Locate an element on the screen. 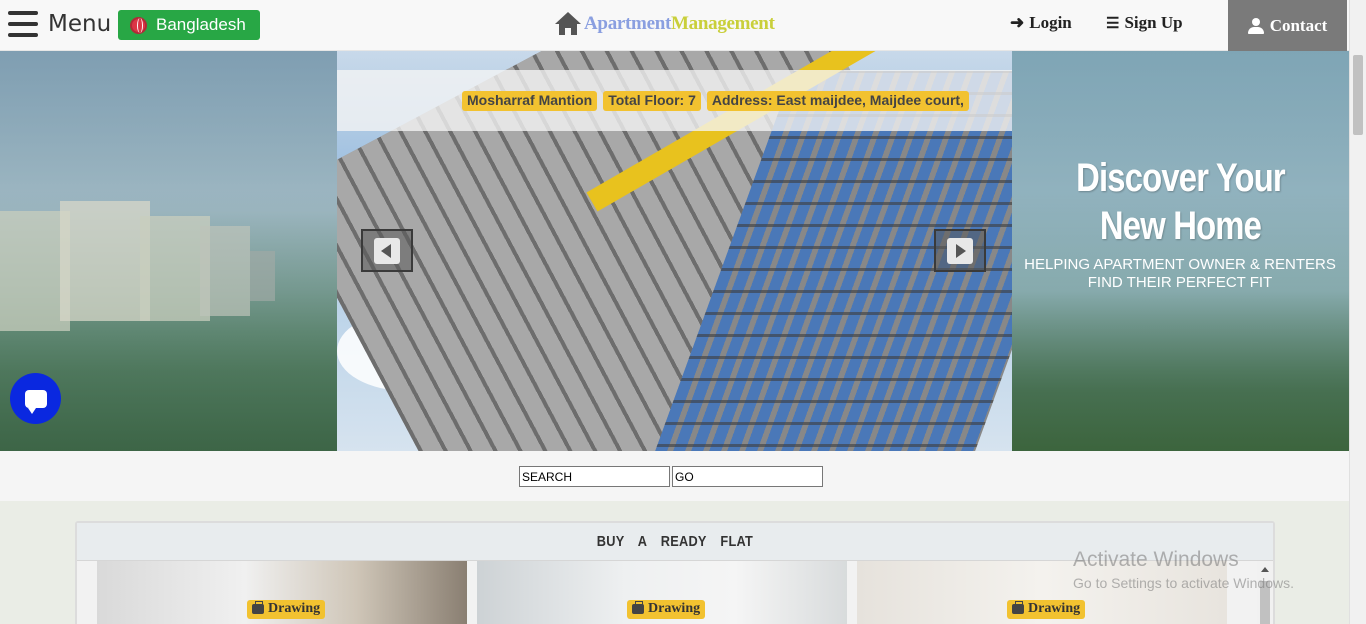 This screenshot has width=1366, height=624. section-title: BUY A READY FLAT is located at coordinates (675, 541).